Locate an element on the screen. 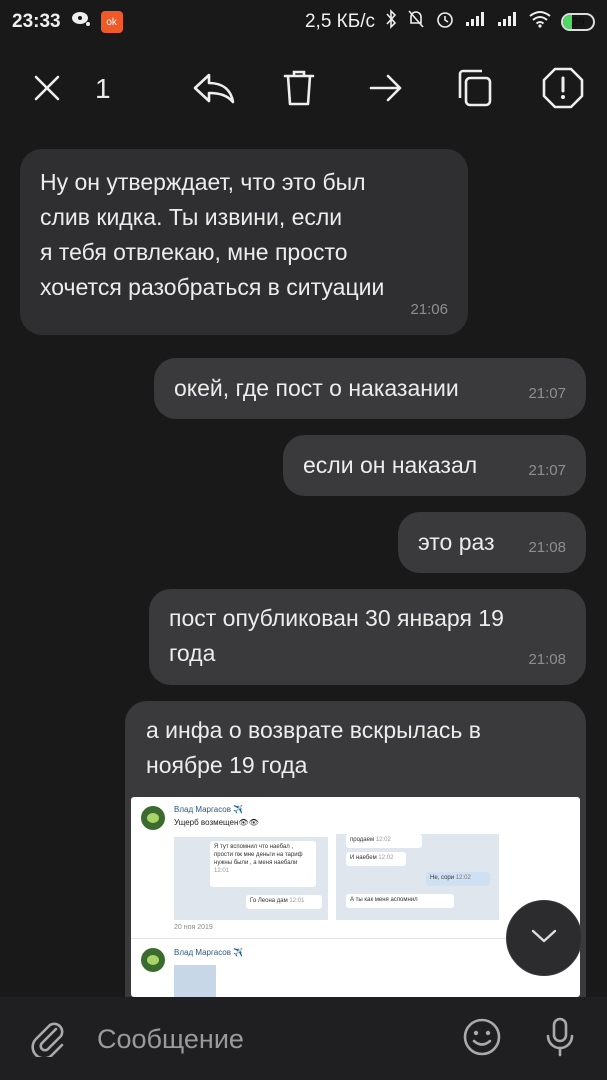 This screenshot has height=1080, width=607. status-bar: 23:33 ok 2,5 КБ/с 29 is located at coordinates (303, 22).